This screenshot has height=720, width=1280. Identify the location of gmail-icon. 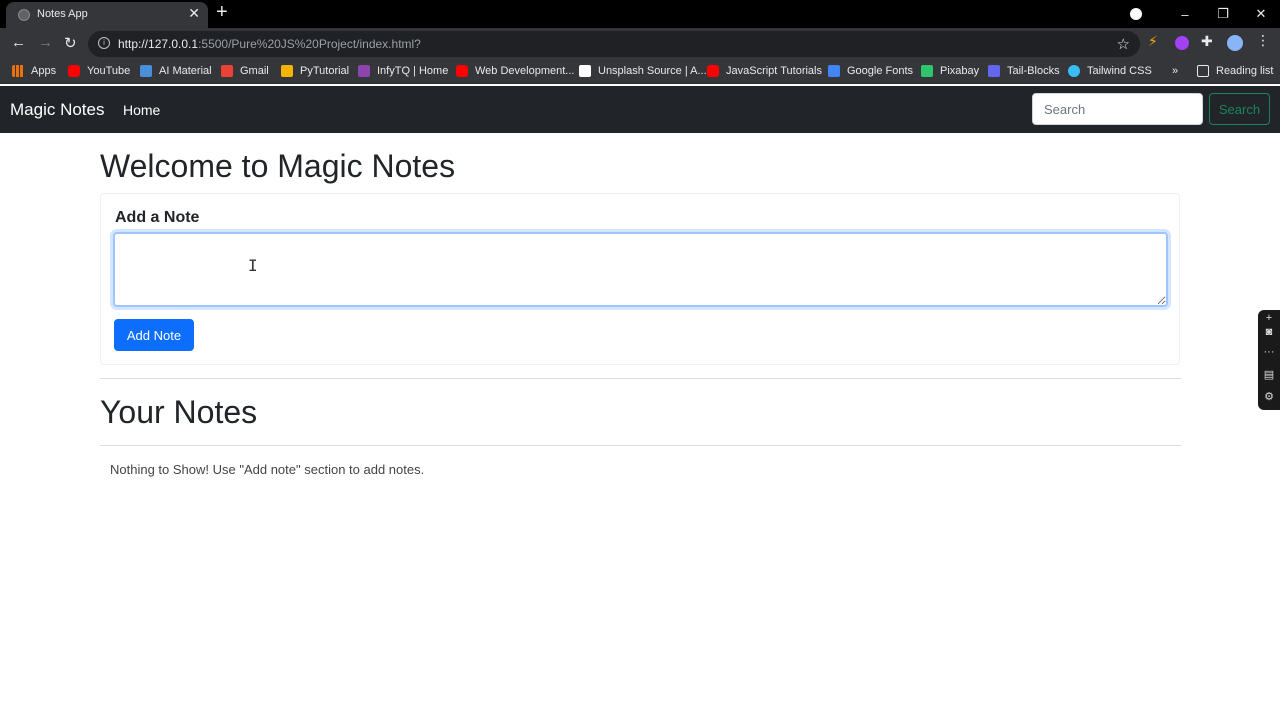
(227, 71).